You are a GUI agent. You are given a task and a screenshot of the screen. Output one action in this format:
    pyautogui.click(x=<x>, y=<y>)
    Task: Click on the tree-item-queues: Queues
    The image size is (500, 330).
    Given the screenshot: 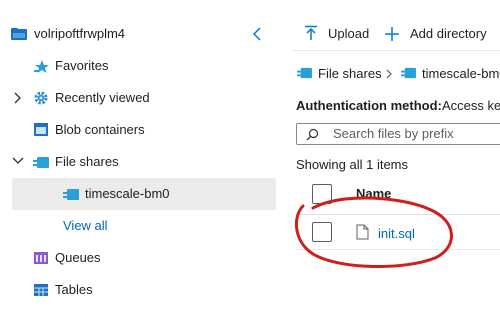 What is the action you would take?
    pyautogui.click(x=141, y=258)
    